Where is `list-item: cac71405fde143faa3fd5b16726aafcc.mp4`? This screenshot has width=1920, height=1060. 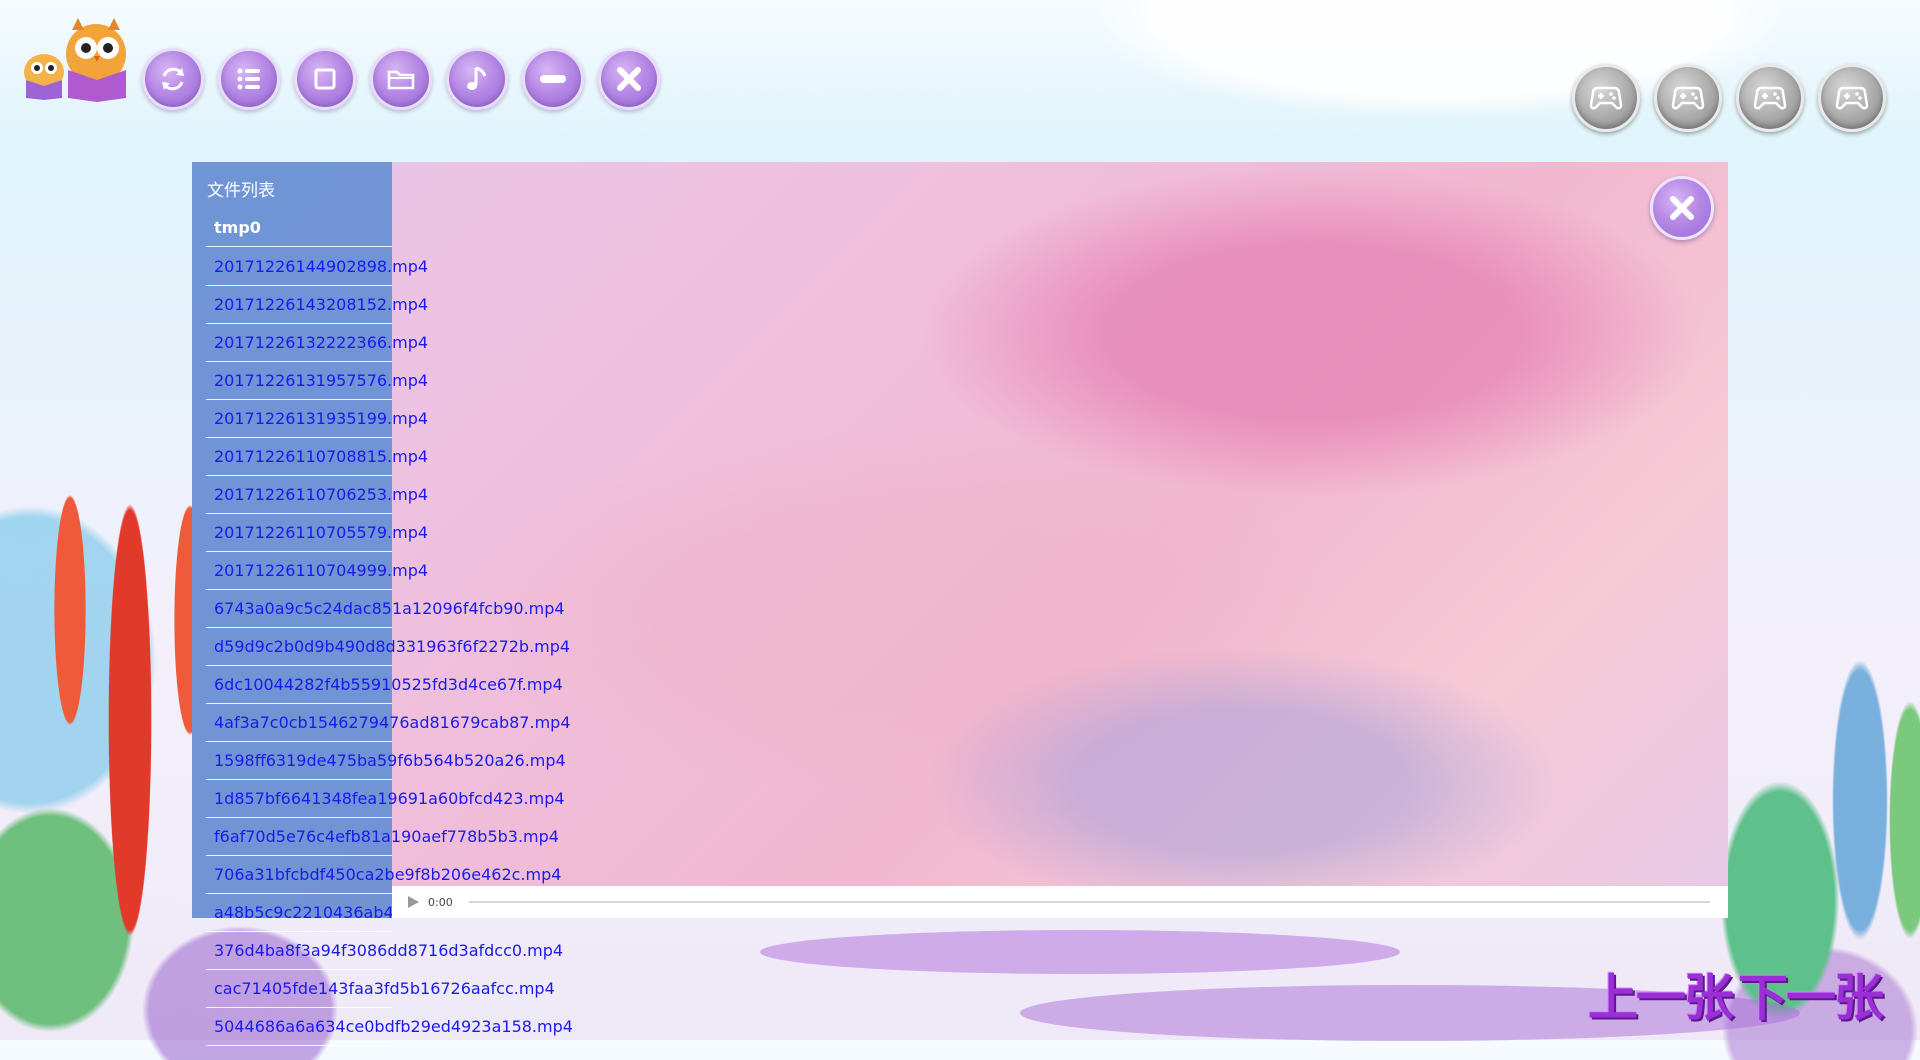
list-item: cac71405fde143faa3fd5b16726aafcc.mp4 is located at coordinates (380, 989).